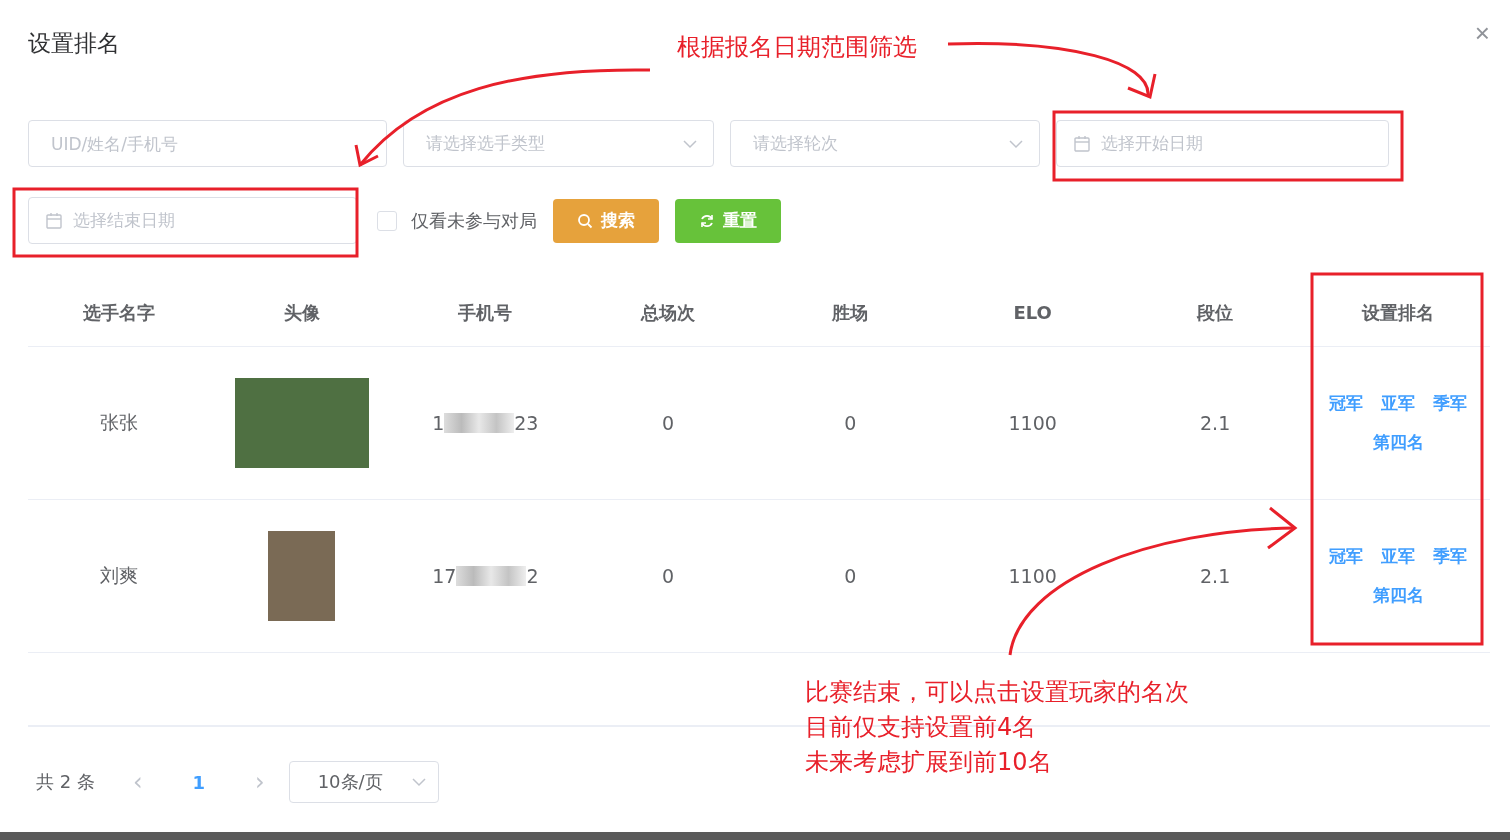 This screenshot has height=840, width=1510. Describe the element at coordinates (302, 313) in the screenshot. I see `column-header: 头像` at that location.